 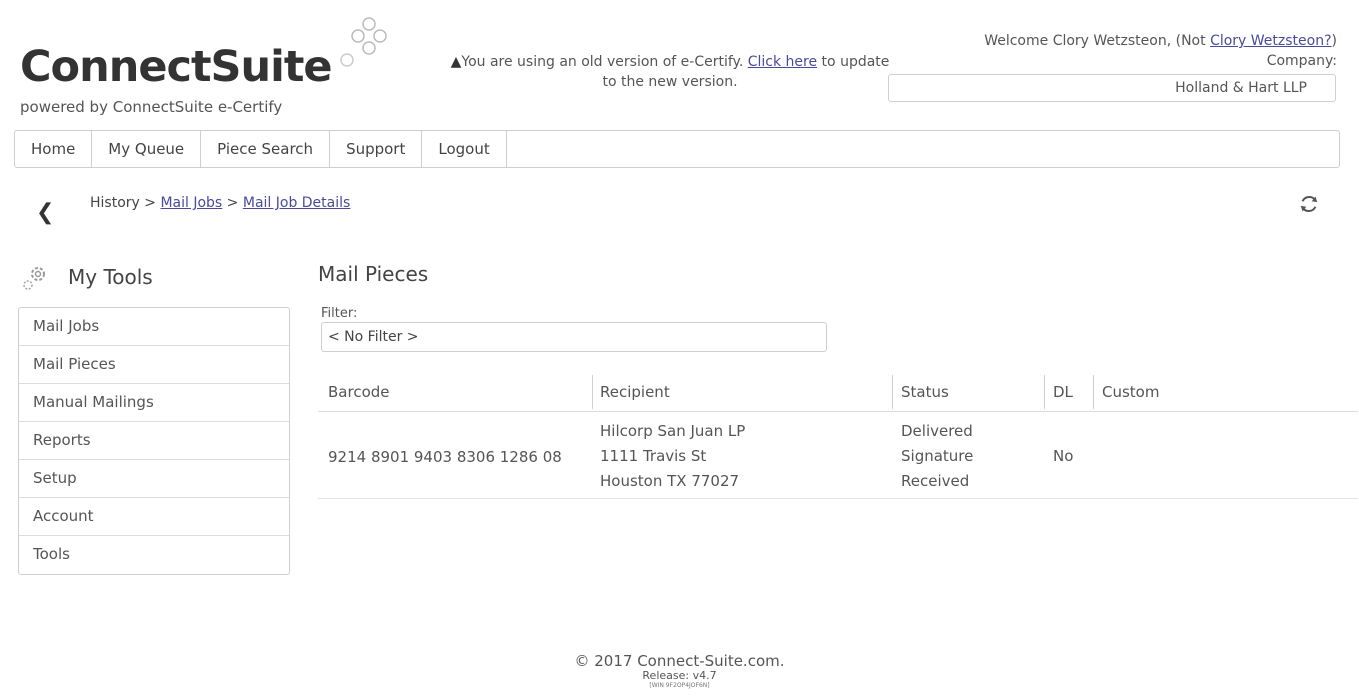 I want to click on column-header-status: Status, so click(x=925, y=392).